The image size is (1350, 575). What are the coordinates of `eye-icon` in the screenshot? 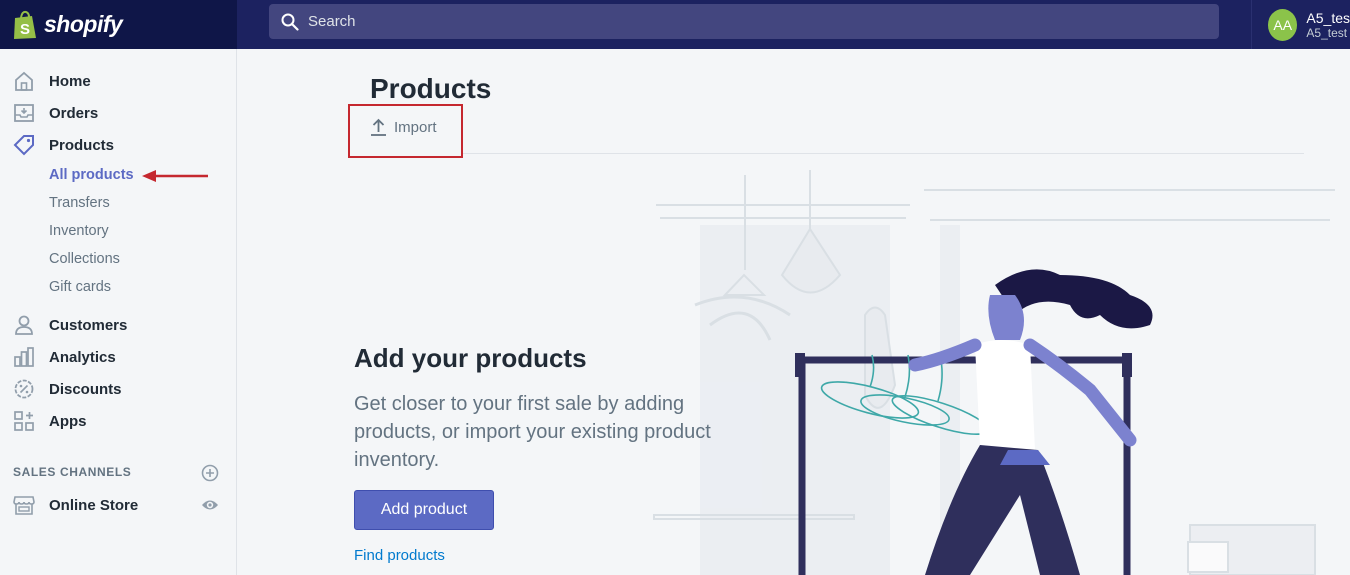 It's located at (210, 505).